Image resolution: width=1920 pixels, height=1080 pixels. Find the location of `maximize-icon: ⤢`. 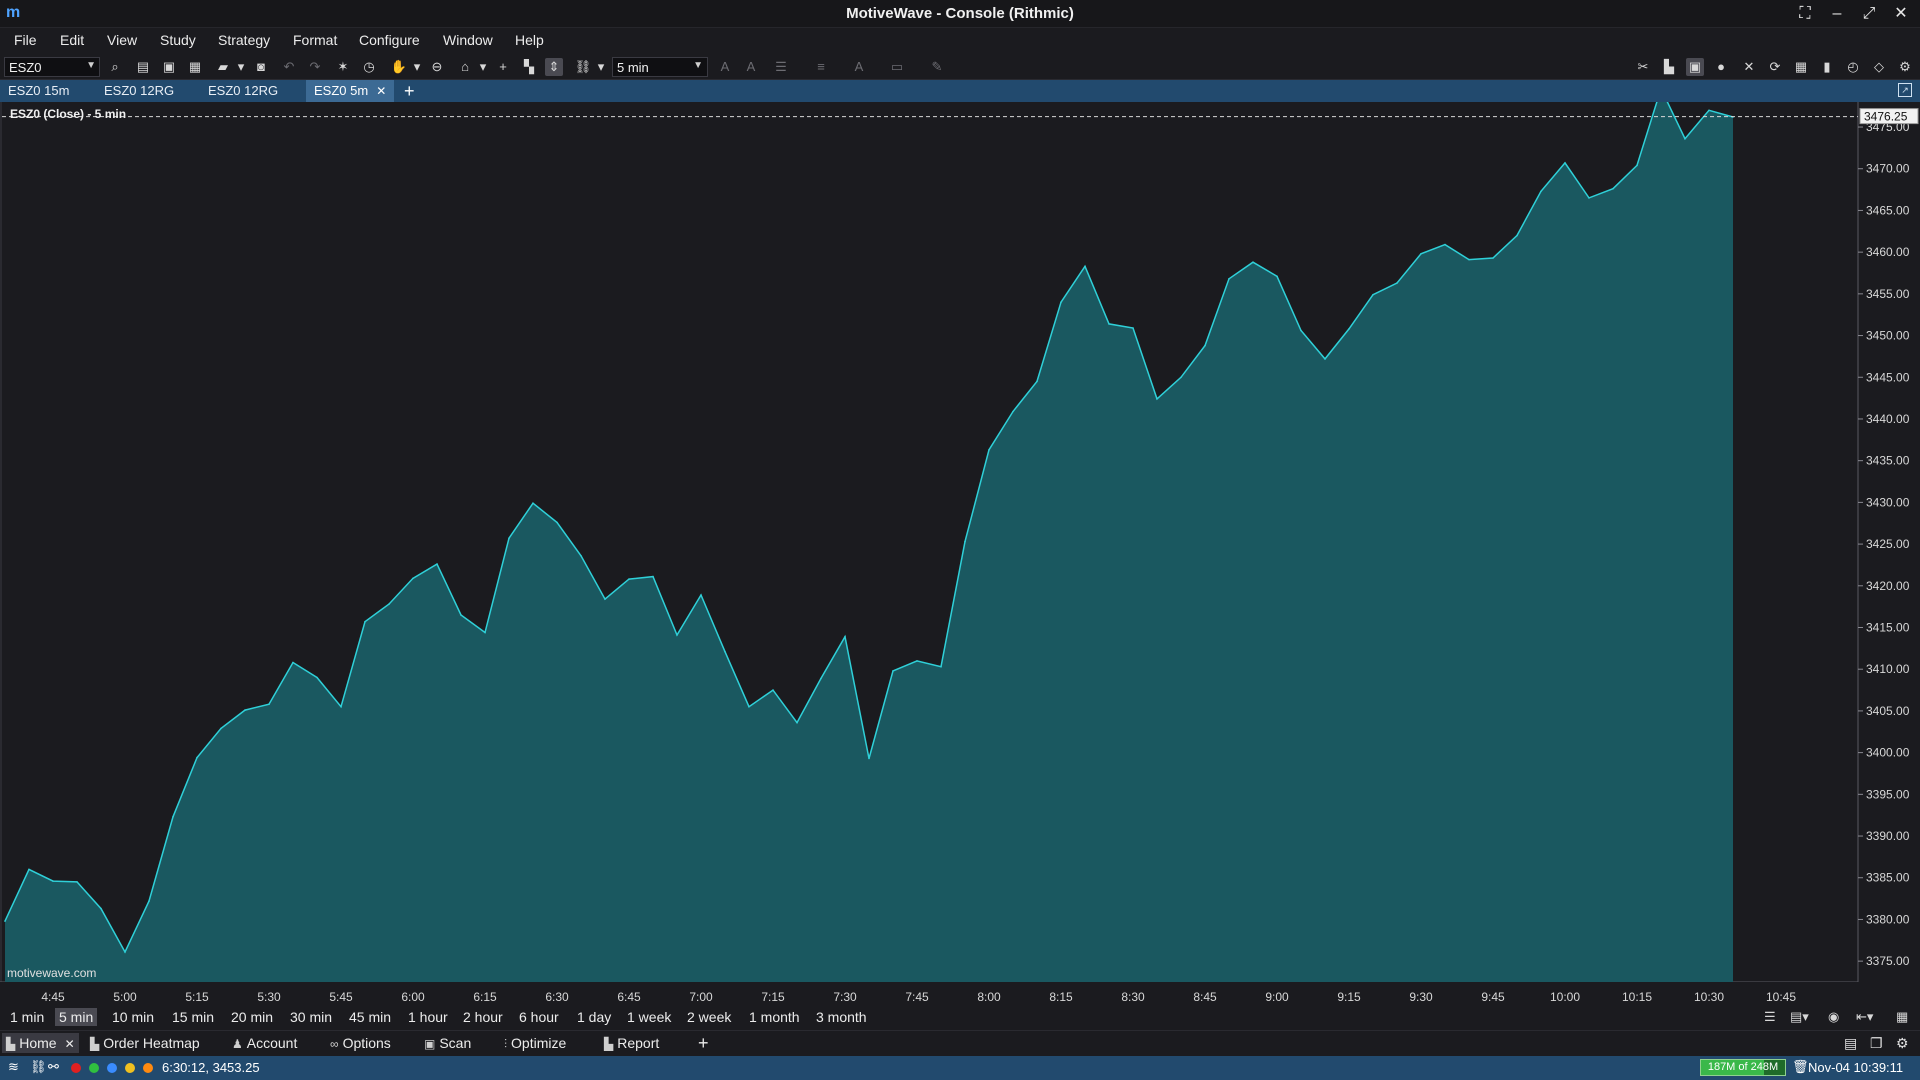

maximize-icon: ⤢ is located at coordinates (1869, 14).